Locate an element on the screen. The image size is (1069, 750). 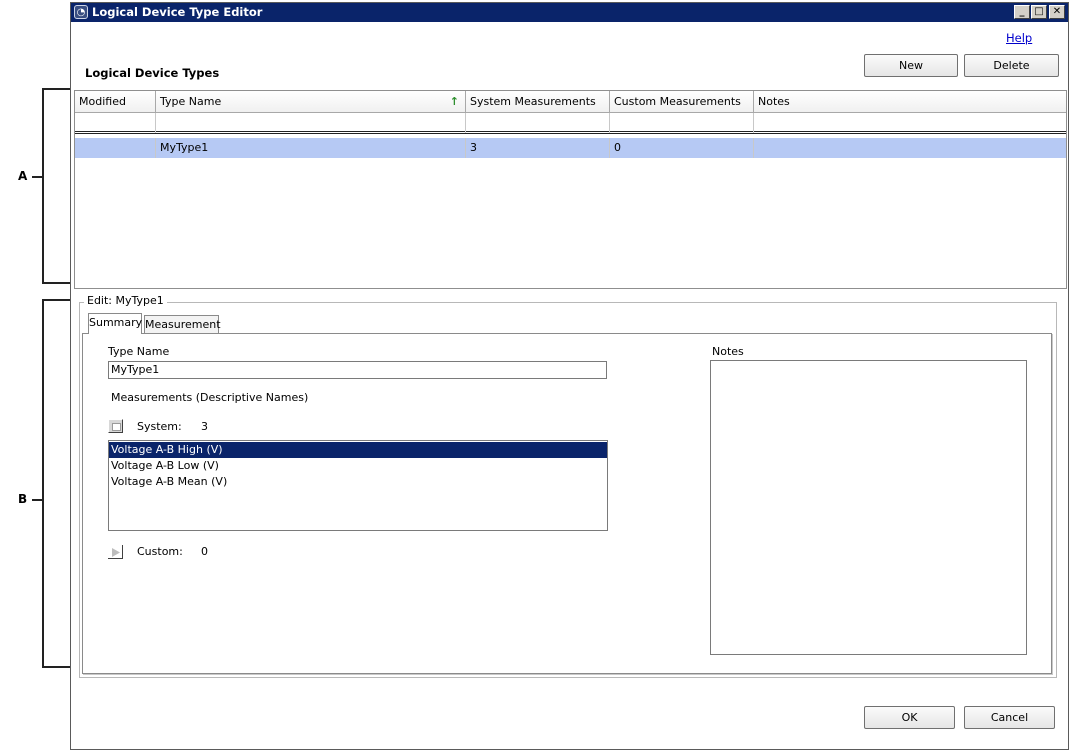
new-row is located at coordinates (570, 123).